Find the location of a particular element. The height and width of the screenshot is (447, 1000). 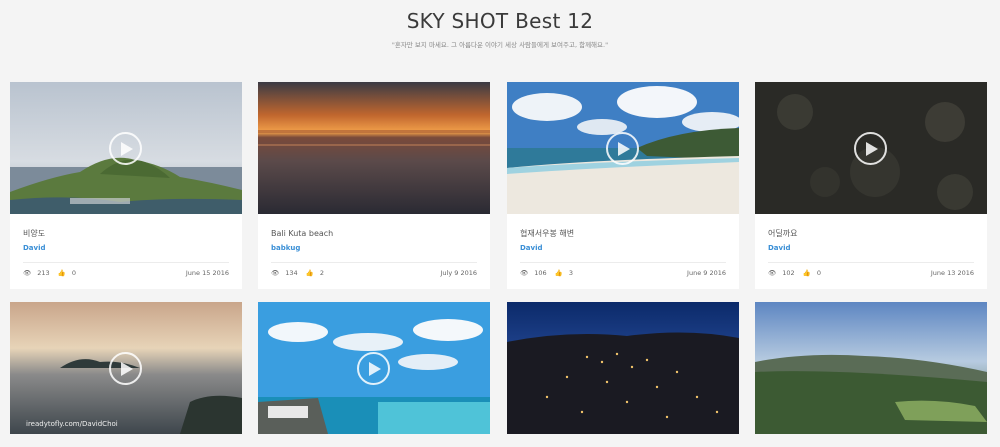

card-meta: 👁 134 👍 2 July 9 2016 is located at coordinates (374, 273).